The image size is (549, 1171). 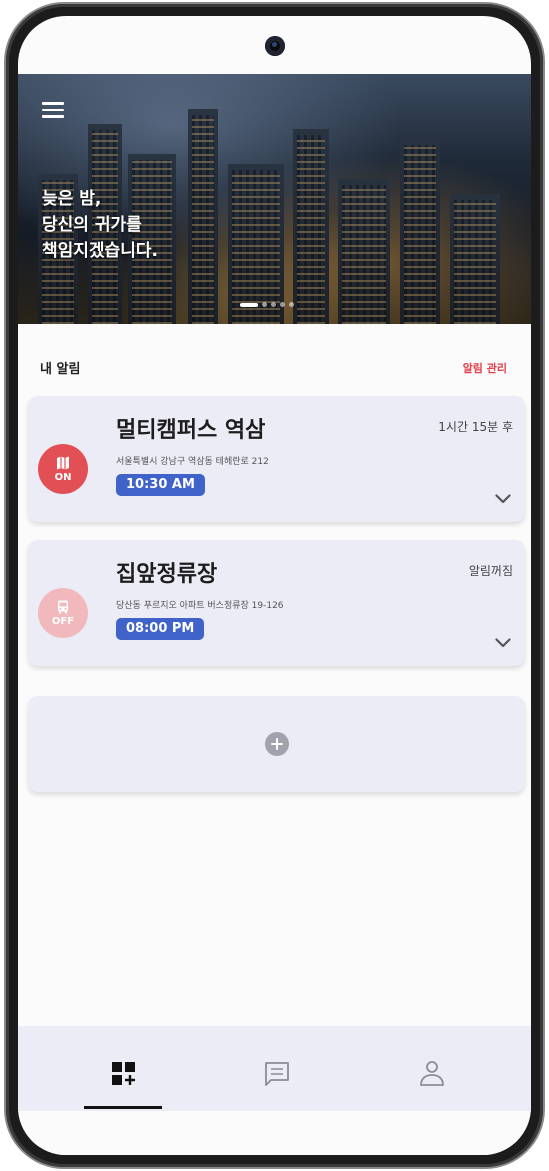 I want to click on alarm-title: 멀티캠퍼스 역삼, so click(x=191, y=430).